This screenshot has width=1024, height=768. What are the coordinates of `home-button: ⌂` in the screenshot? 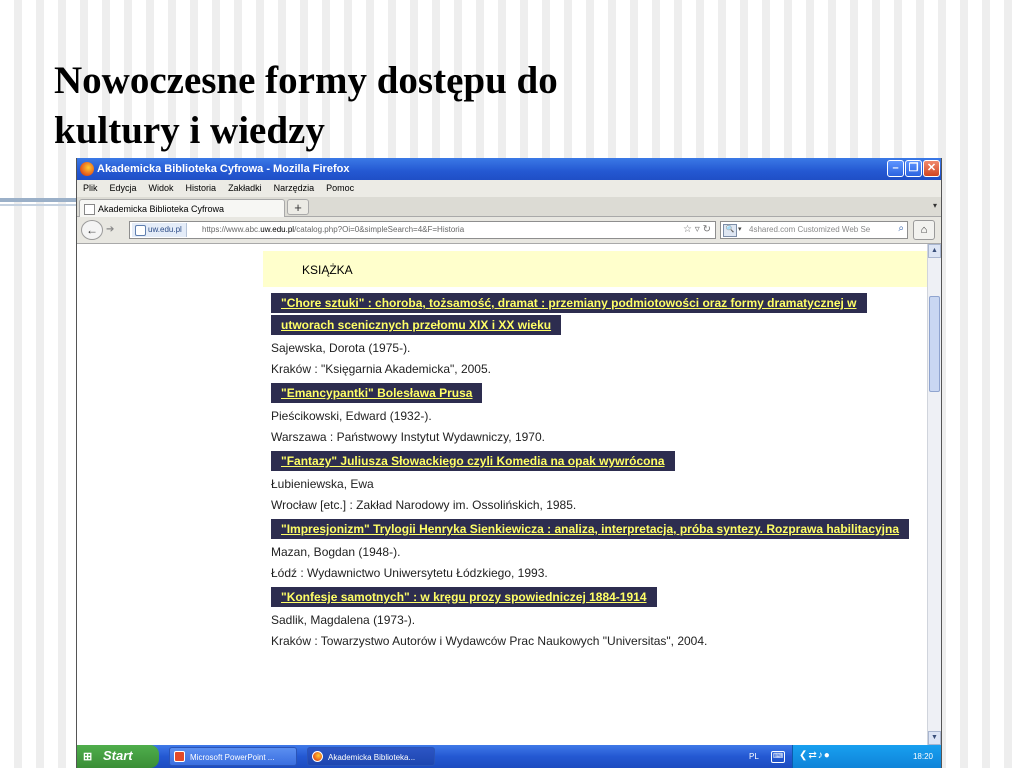 It's located at (924, 230).